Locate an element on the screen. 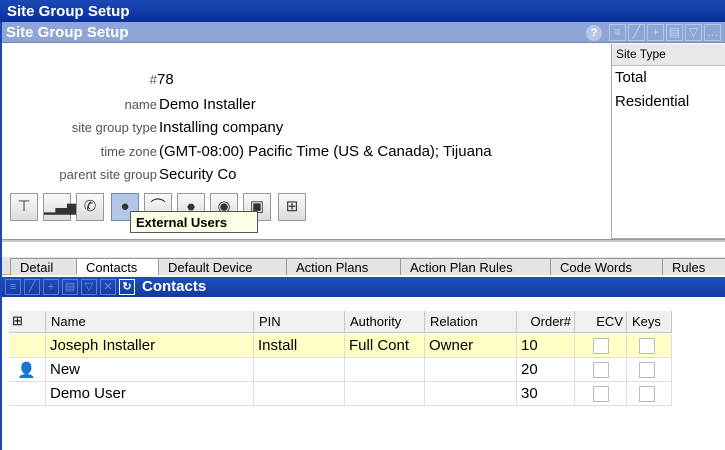  cell-relation: Owner is located at coordinates (471, 346).